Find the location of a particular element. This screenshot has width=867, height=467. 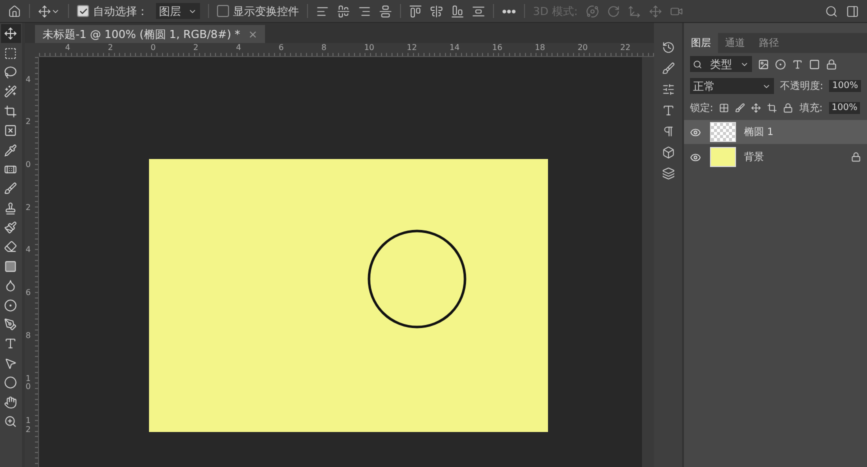

history-icon is located at coordinates (668, 47).